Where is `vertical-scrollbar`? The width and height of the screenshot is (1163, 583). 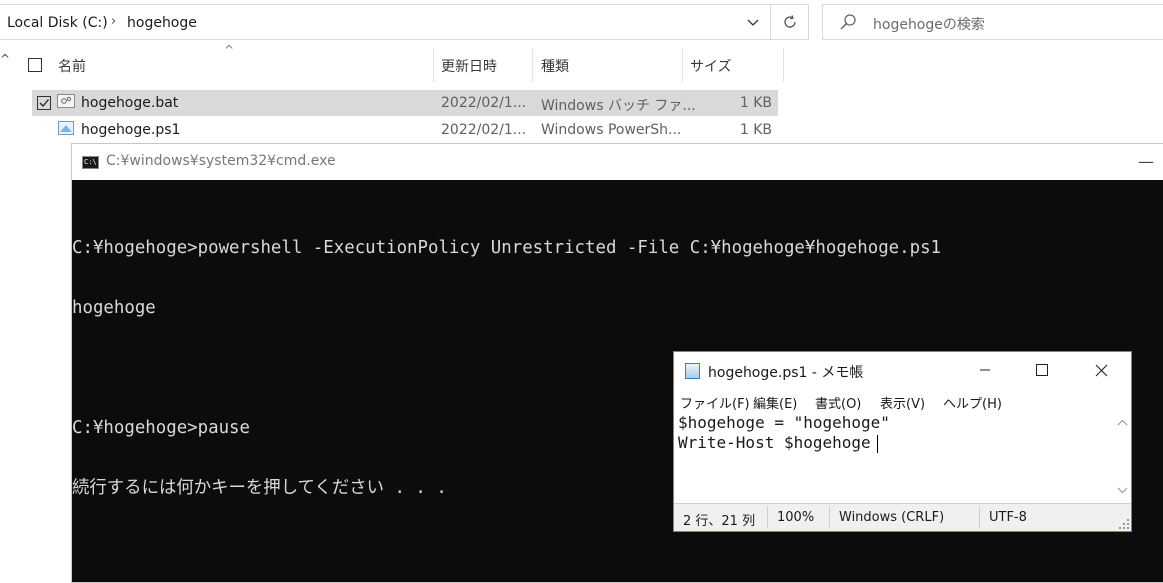
vertical-scrollbar is located at coordinates (1122, 458).